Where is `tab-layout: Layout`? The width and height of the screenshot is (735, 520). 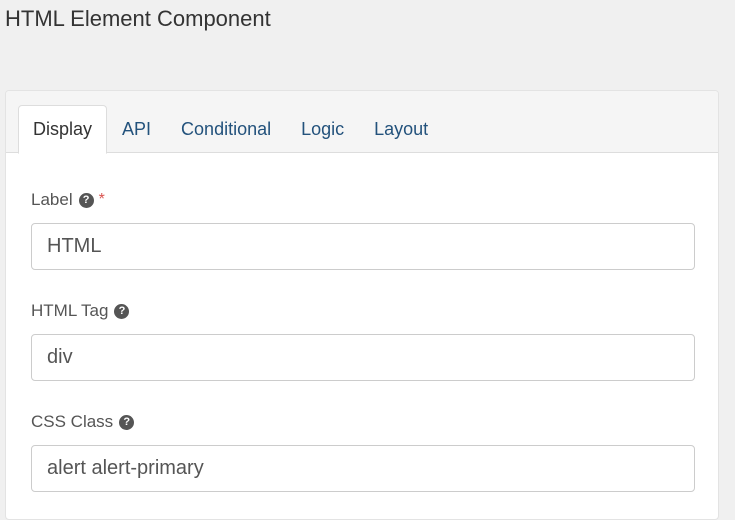 tab-layout: Layout is located at coordinates (401, 129).